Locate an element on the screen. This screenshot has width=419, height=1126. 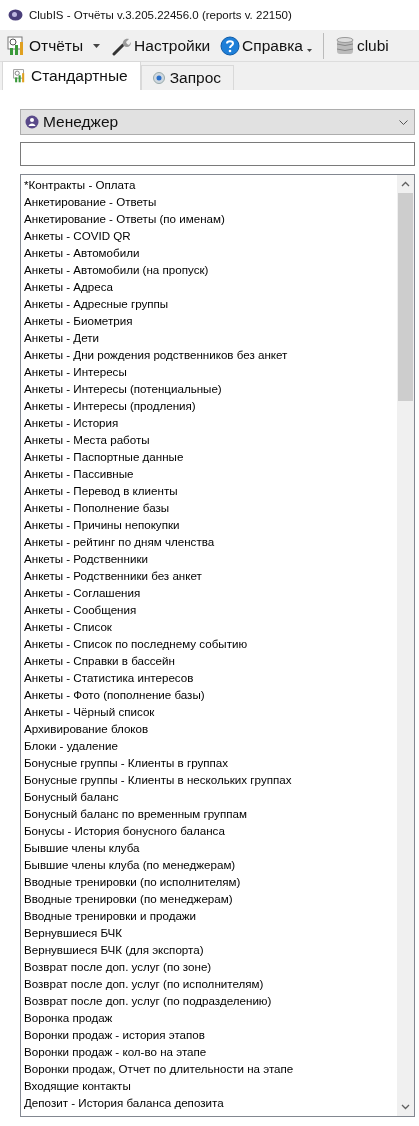
report-list-item: Анкеты - Адреса is located at coordinates (209, 286).